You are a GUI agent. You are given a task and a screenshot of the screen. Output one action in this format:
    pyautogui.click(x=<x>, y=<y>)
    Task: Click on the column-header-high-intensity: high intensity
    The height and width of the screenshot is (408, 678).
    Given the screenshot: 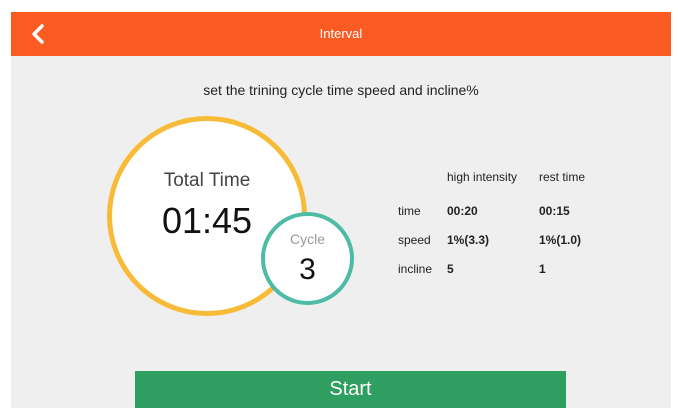 What is the action you would take?
    pyautogui.click(x=482, y=177)
    